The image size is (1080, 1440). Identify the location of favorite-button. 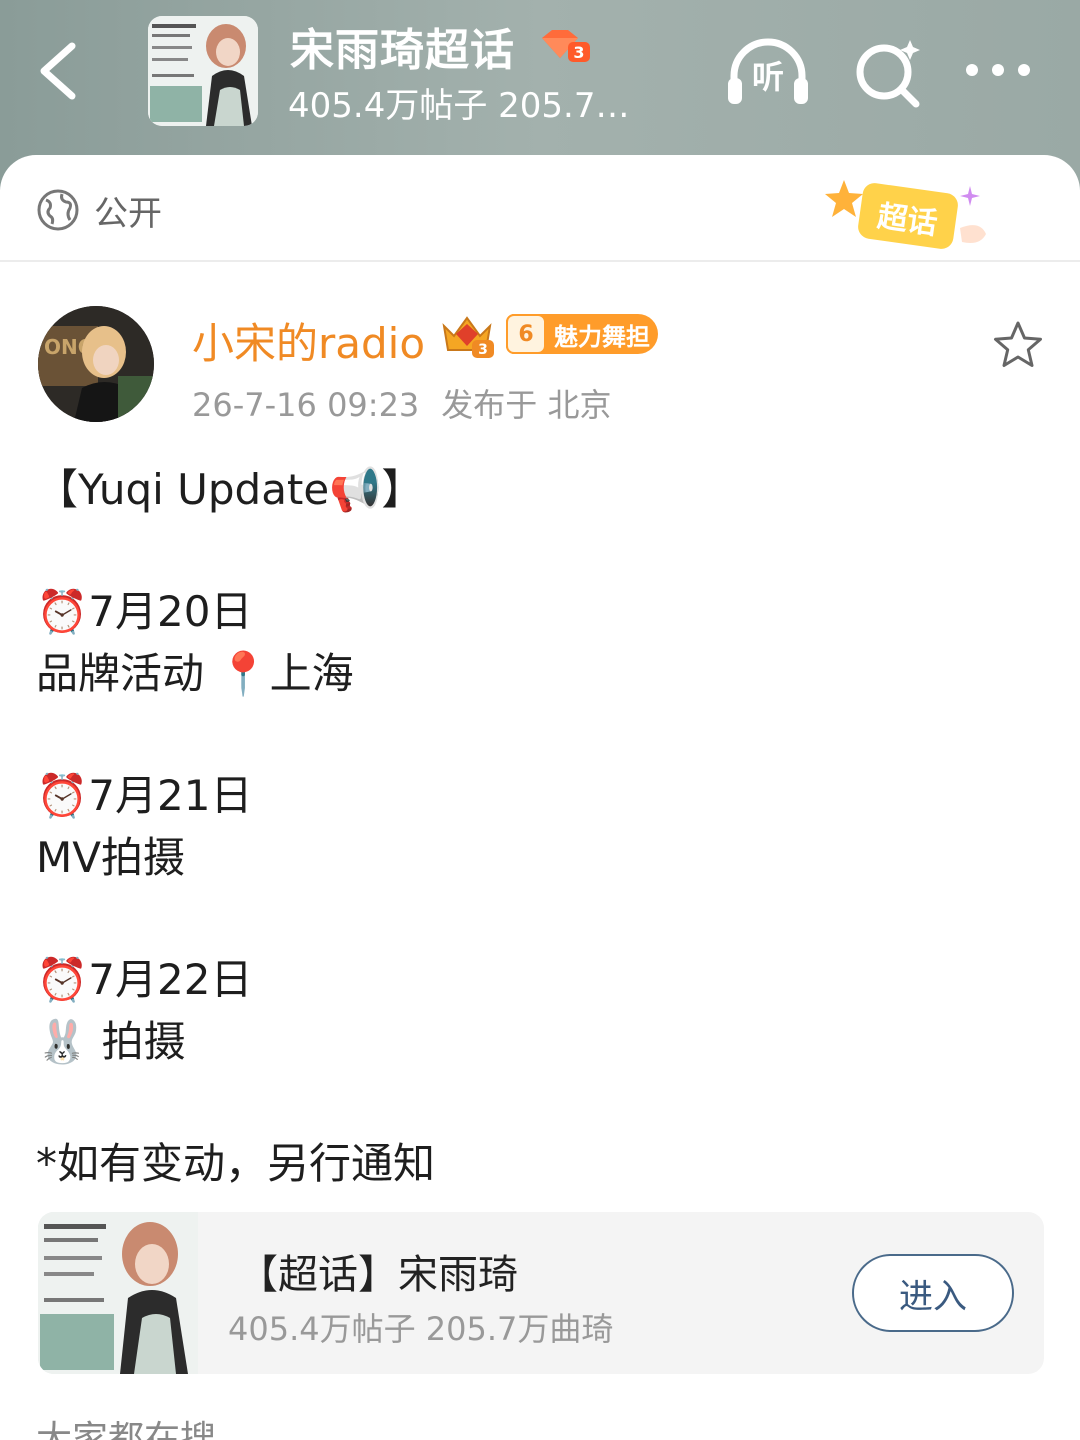
(1018, 346).